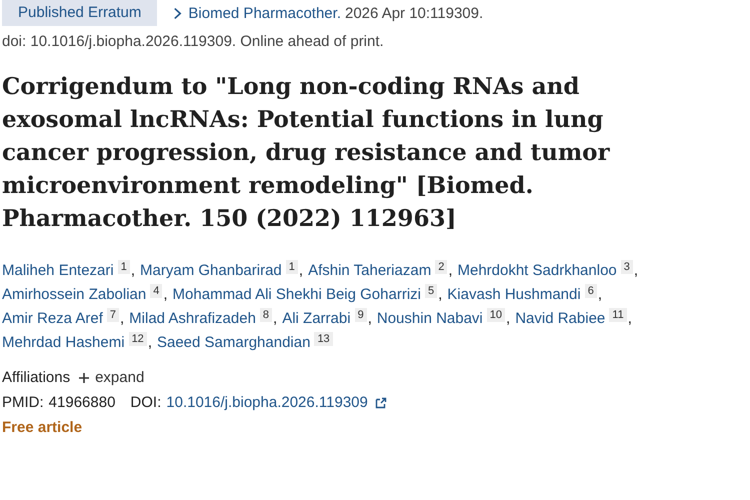 Image resolution: width=750 pixels, height=500 pixels. I want to click on free-article-label: Free article, so click(43, 427).